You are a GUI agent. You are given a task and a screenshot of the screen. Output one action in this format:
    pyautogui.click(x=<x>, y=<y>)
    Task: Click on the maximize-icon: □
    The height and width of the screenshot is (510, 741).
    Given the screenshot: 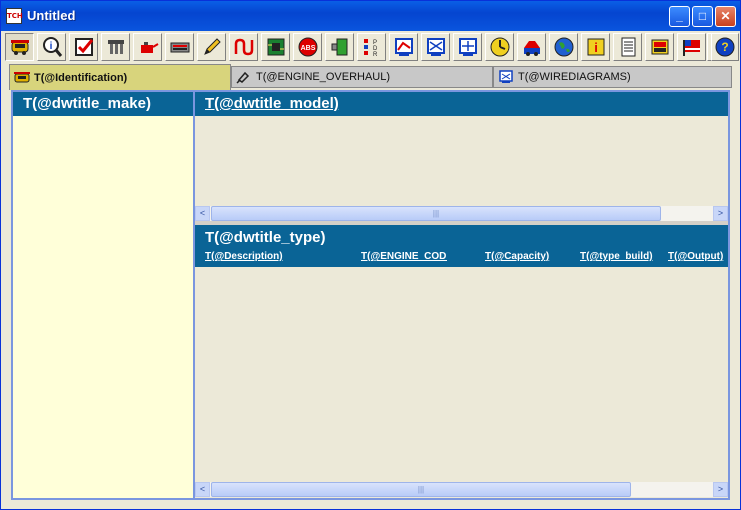 What is the action you would take?
    pyautogui.click(x=702, y=16)
    